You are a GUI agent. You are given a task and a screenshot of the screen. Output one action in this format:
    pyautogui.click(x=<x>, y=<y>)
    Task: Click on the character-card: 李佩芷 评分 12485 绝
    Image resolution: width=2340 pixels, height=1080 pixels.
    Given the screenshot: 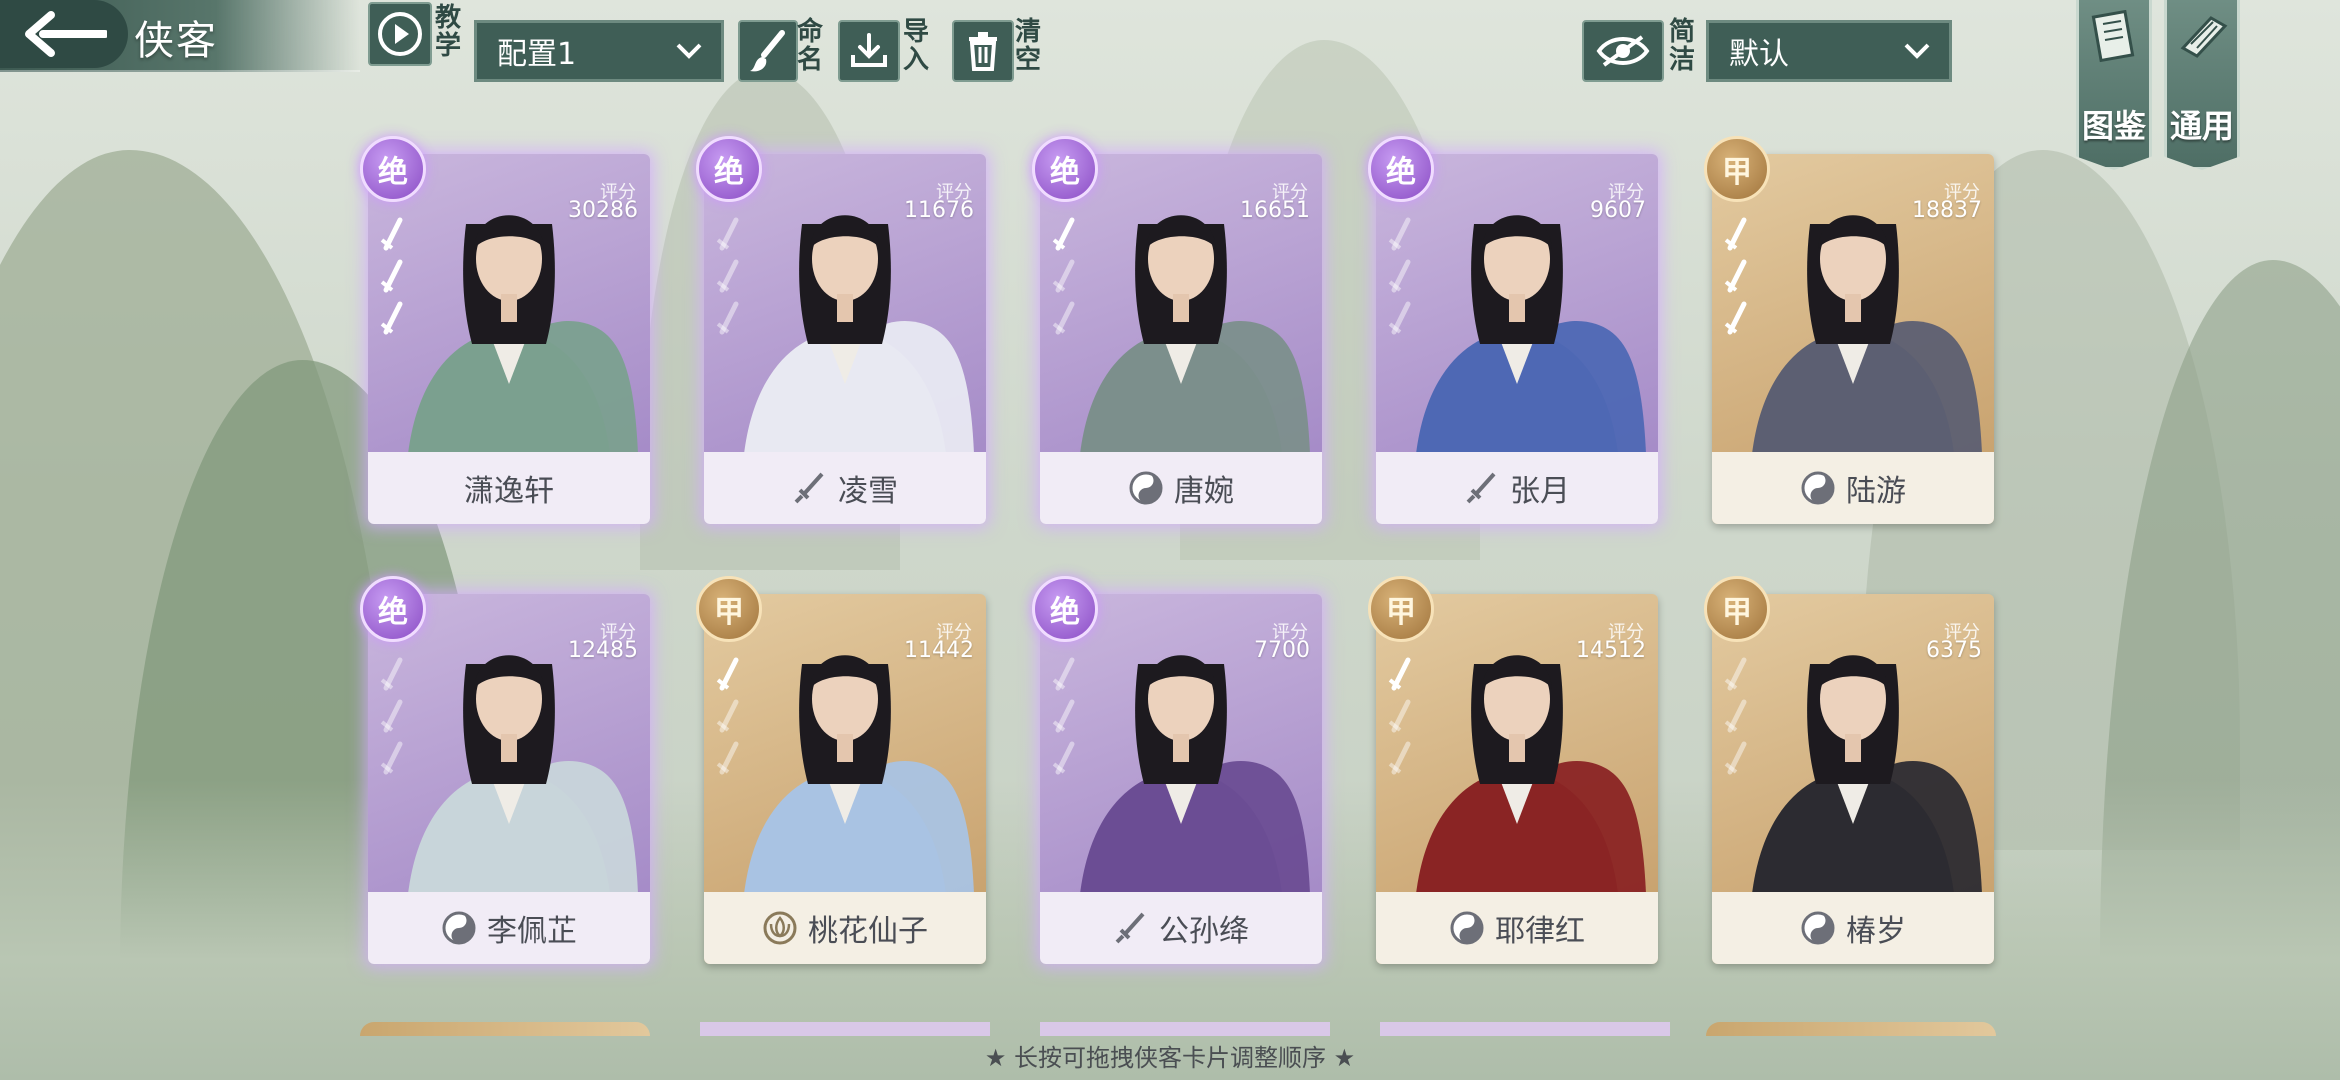 What is the action you would take?
    pyautogui.click(x=505, y=772)
    